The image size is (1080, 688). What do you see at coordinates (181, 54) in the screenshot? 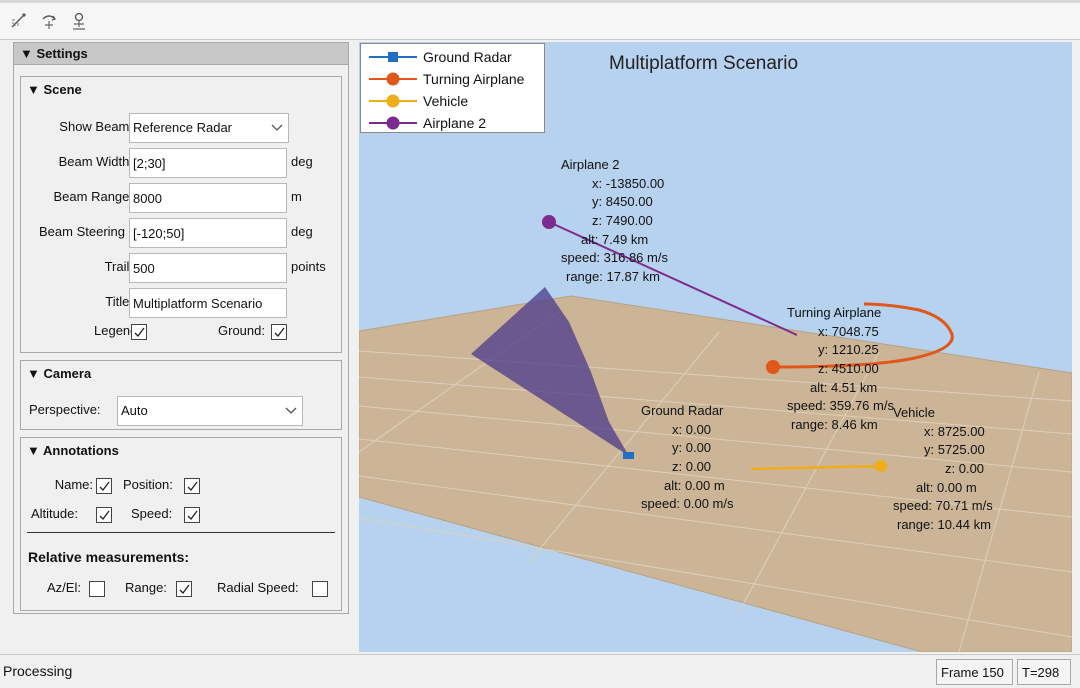
I see `settings-header: ▼ Settings` at bounding box center [181, 54].